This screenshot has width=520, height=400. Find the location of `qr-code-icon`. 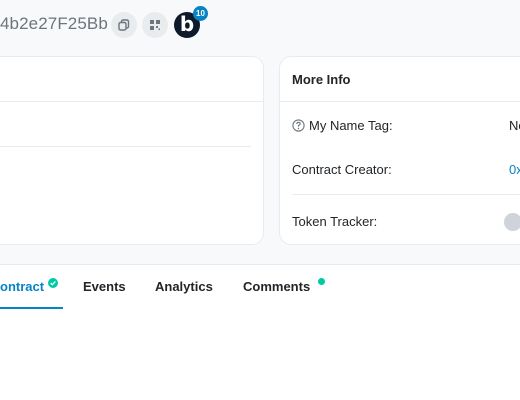

qr-code-icon is located at coordinates (155, 25).